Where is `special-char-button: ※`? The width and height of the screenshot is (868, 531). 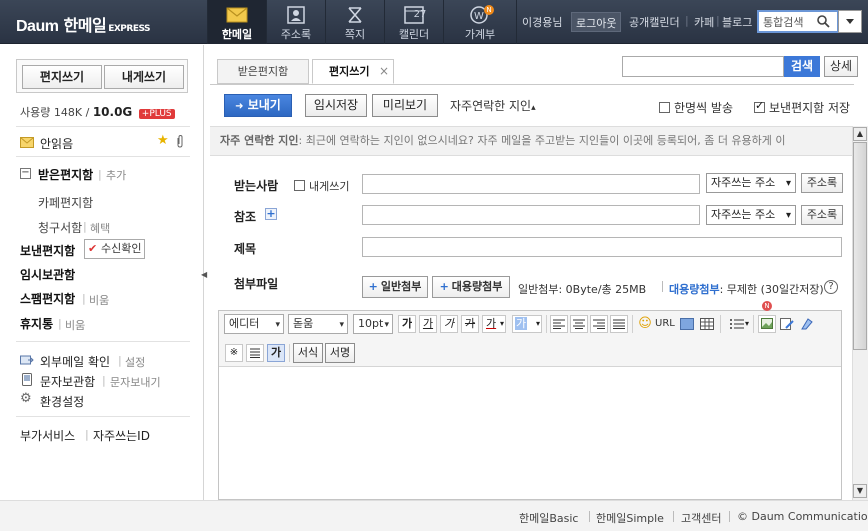 special-char-button: ※ is located at coordinates (234, 353).